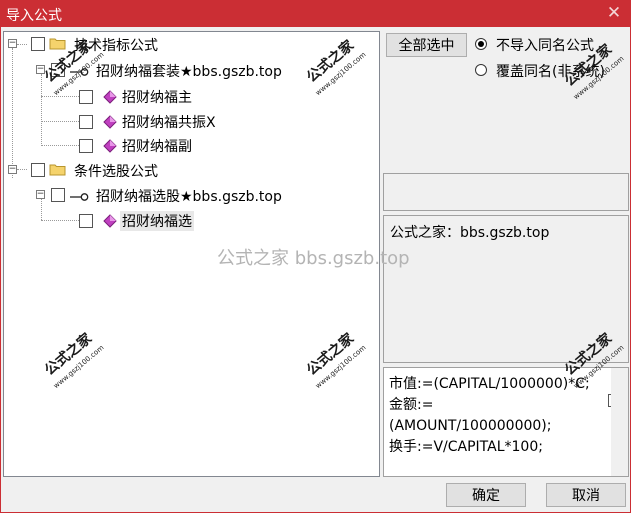  I want to click on tree-node-formula-package: − 招财纳福套装★bbs.gszb.top, so click(189, 69).